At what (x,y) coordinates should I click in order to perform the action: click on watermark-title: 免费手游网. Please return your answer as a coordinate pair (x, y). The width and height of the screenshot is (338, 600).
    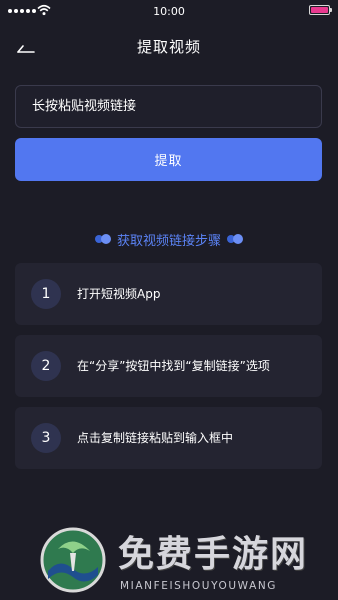
    Looking at the image, I should click on (213, 554).